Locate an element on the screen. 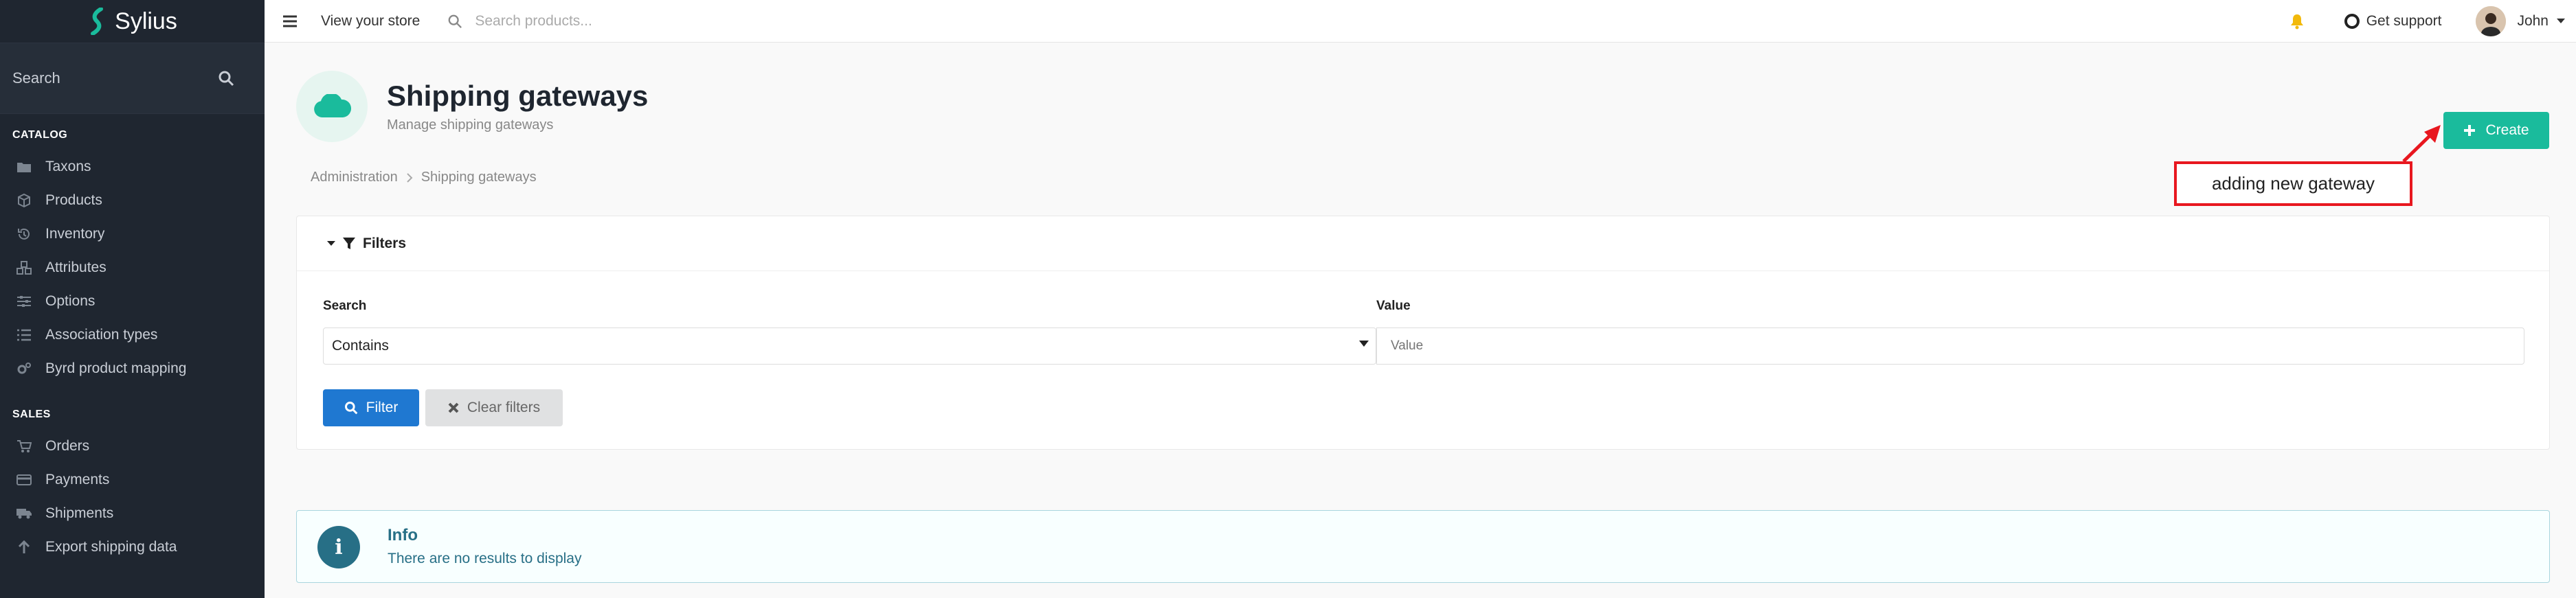 Image resolution: width=2576 pixels, height=598 pixels. page-header-icon is located at coordinates (332, 106).